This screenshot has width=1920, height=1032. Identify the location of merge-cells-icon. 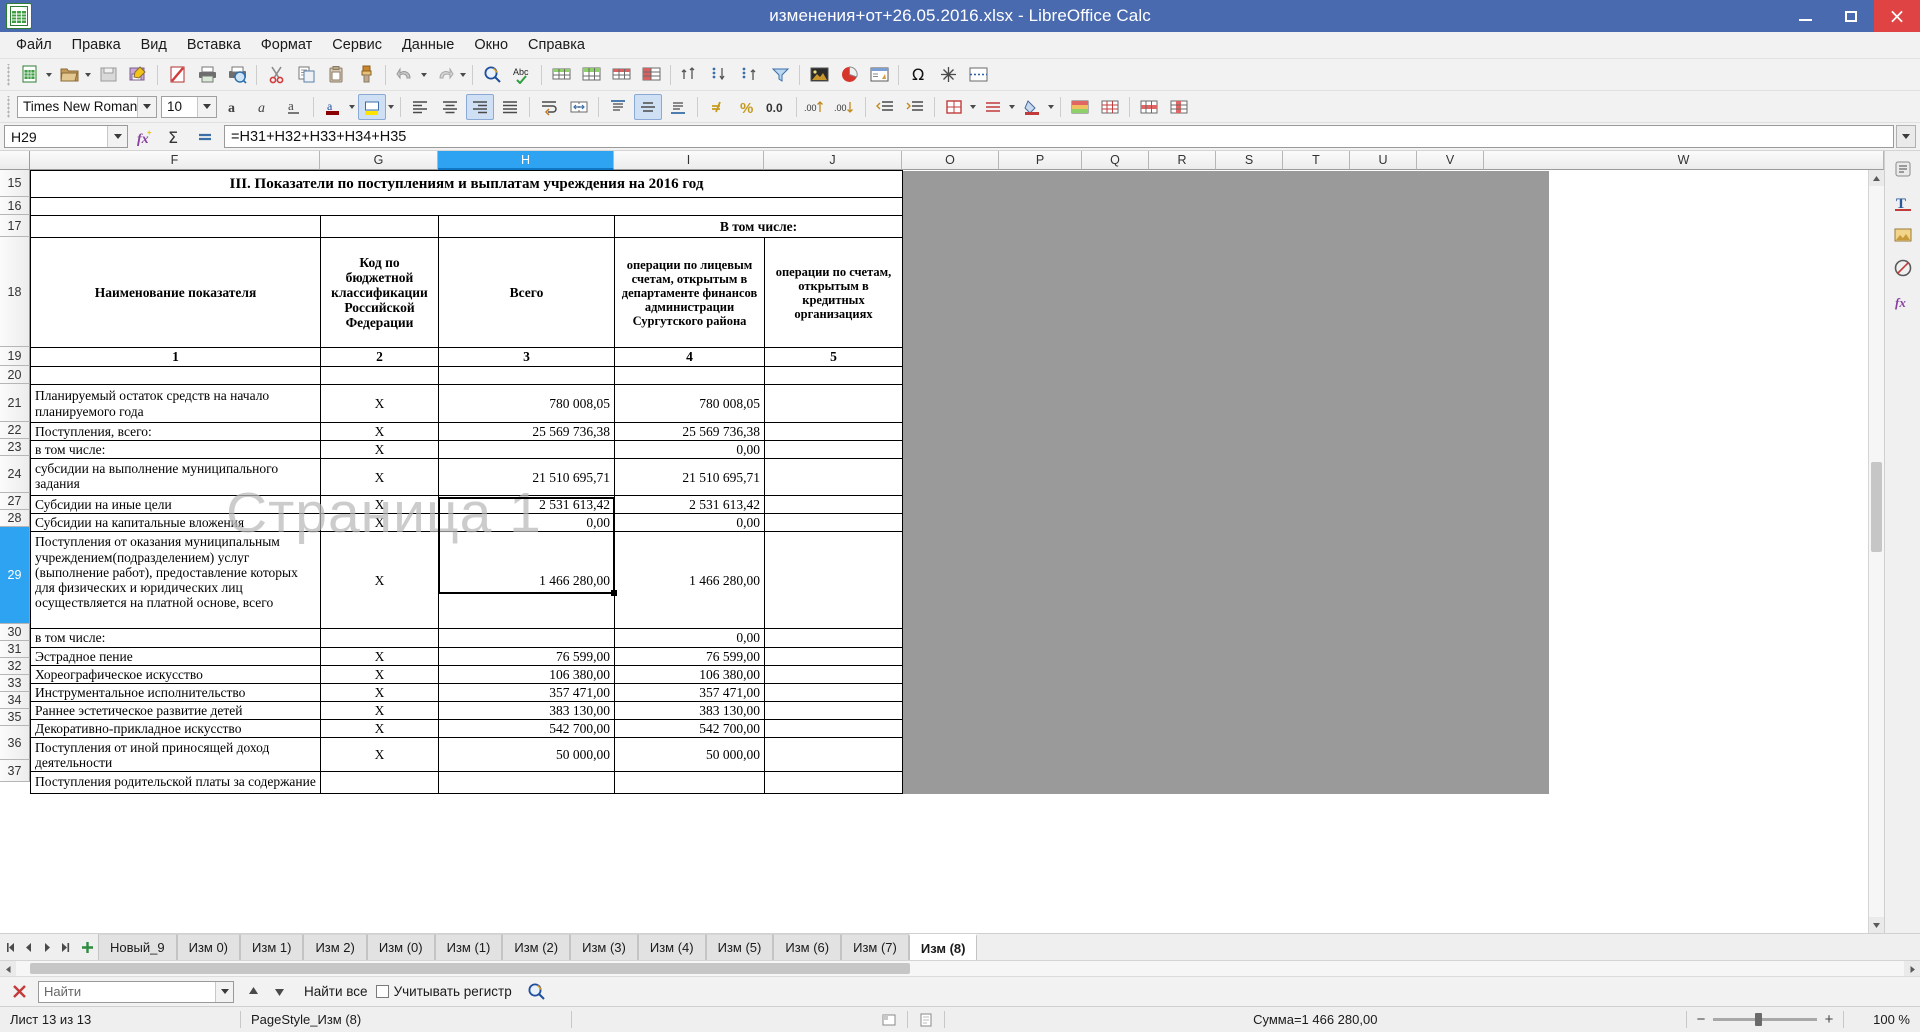
(579, 107).